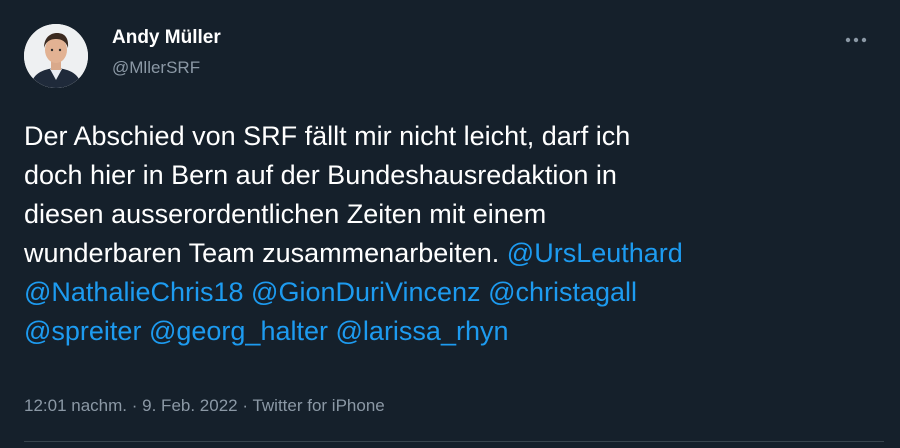 The image size is (900, 448). I want to click on tweet-date: 9. Feb. 2022, so click(189, 405).